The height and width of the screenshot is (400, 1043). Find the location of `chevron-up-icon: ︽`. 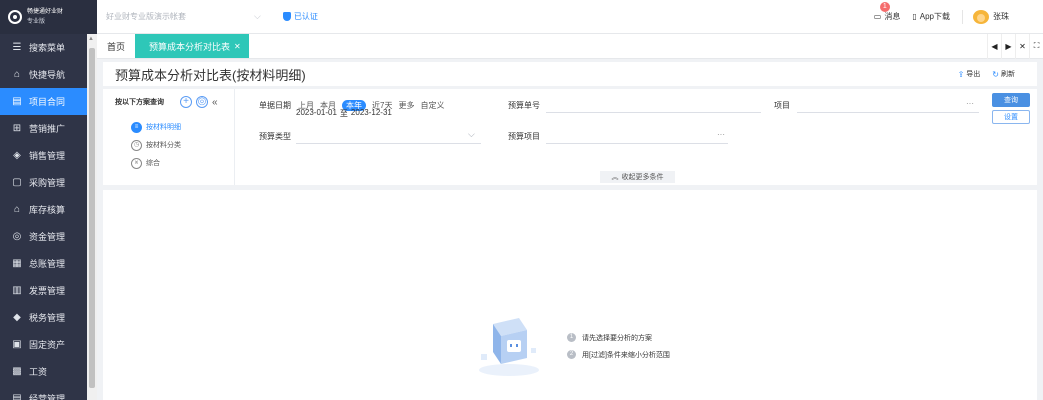

chevron-up-icon: ︽ is located at coordinates (615, 177).